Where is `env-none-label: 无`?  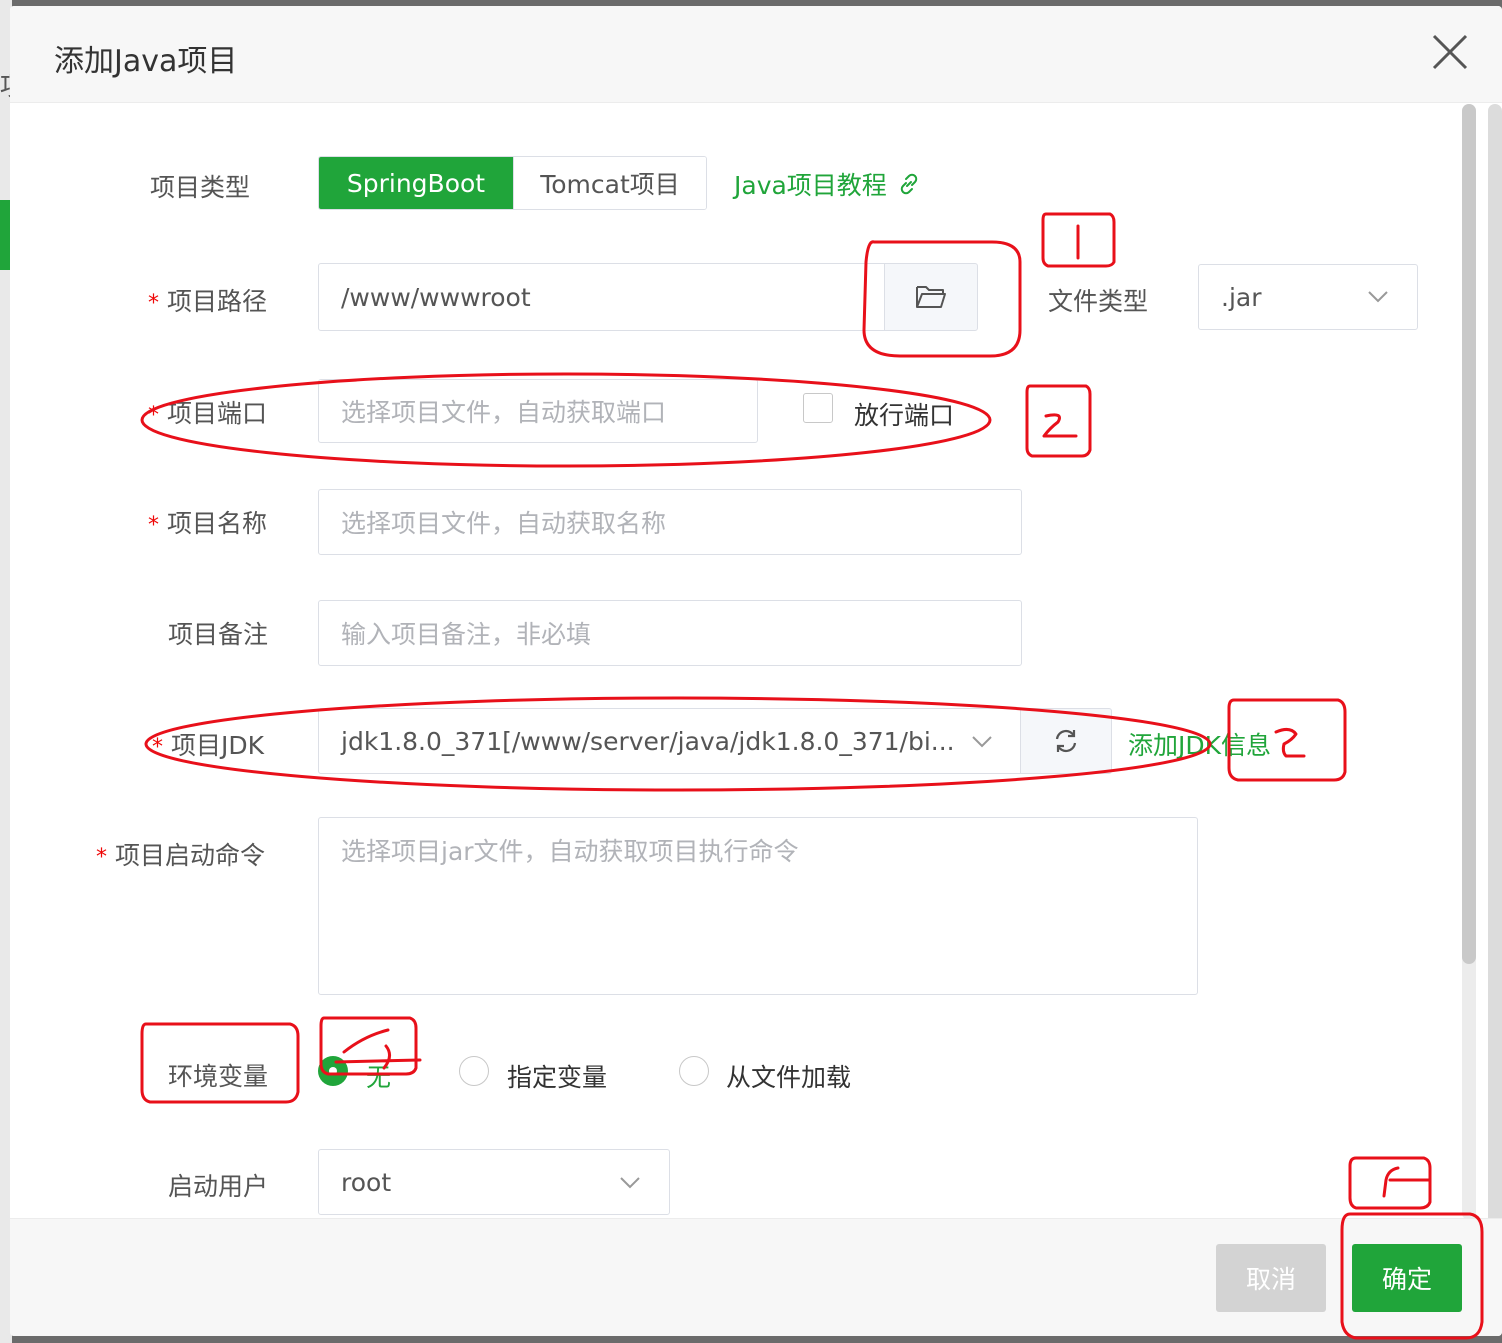 env-none-label: 无 is located at coordinates (378, 1076).